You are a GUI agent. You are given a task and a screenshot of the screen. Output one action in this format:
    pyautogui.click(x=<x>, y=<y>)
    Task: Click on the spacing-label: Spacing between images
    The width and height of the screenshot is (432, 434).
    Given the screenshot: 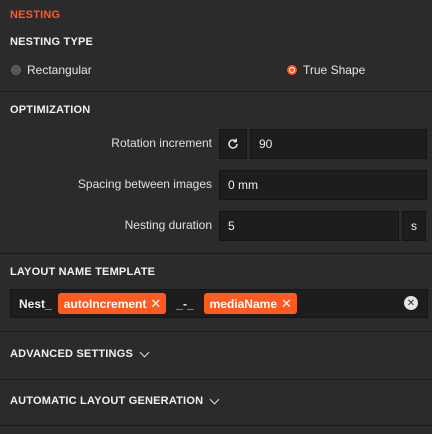 What is the action you would take?
    pyautogui.click(x=144, y=184)
    